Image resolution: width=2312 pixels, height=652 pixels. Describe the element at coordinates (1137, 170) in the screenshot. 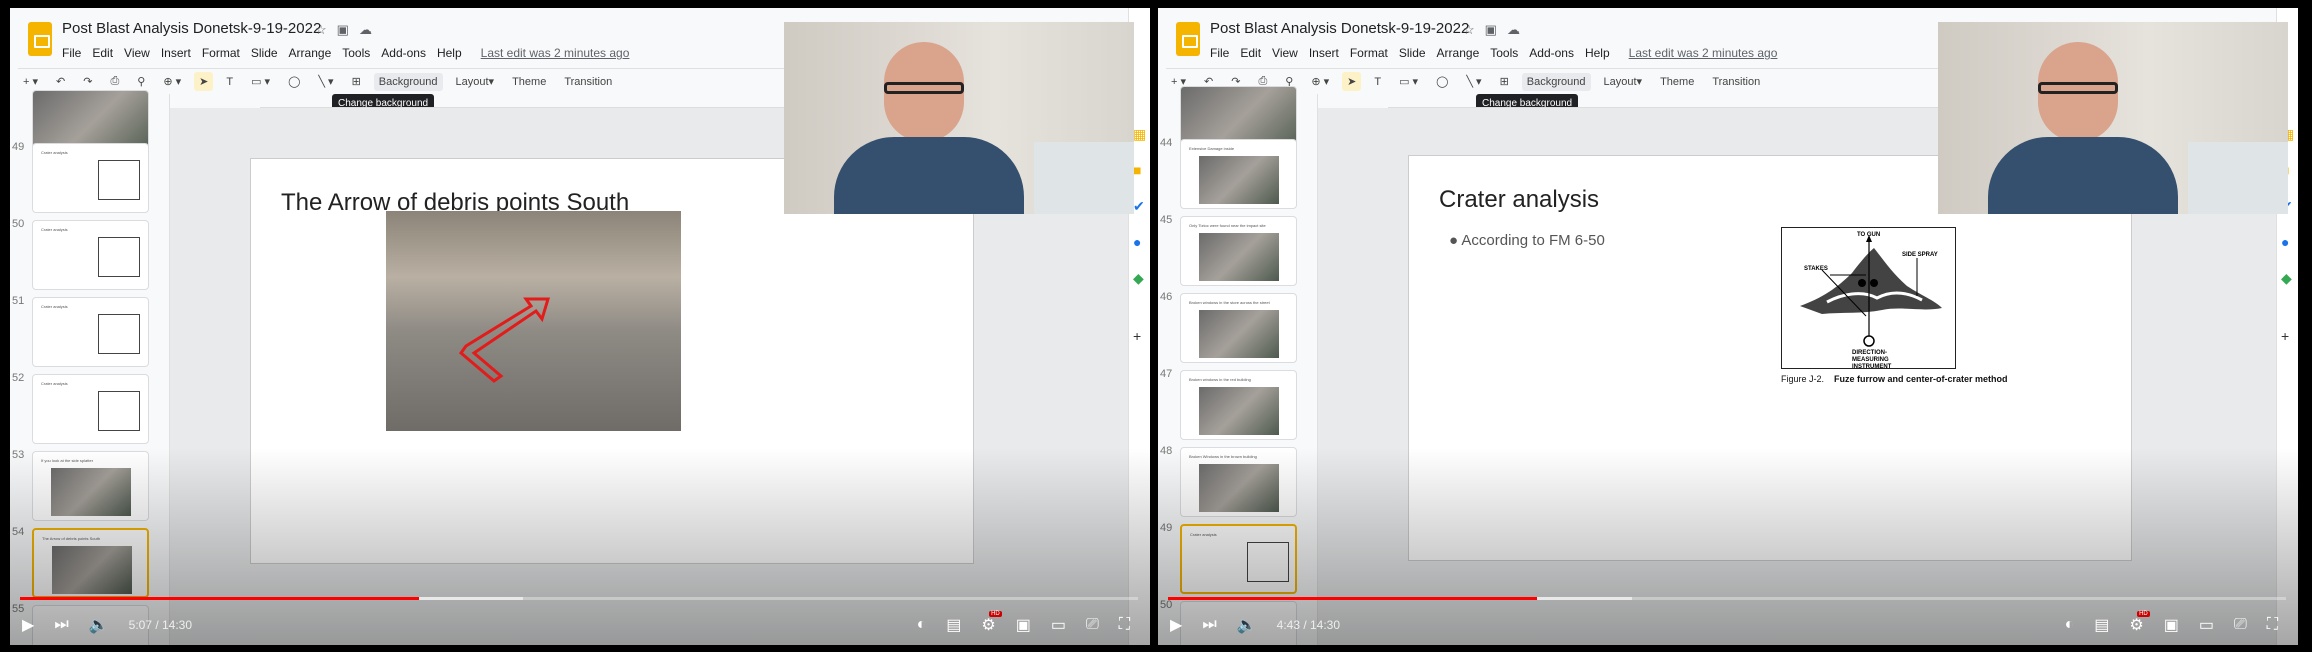

I see `keep-icon: ■` at that location.